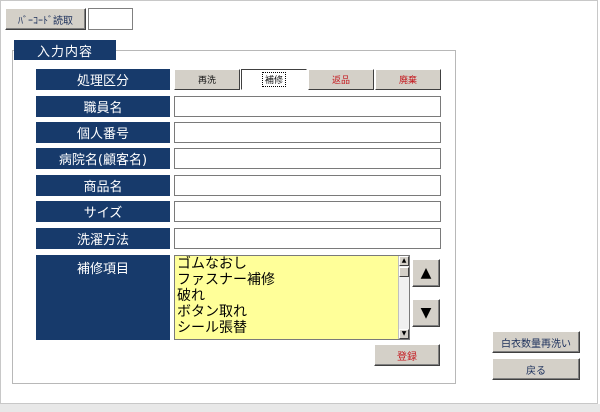 This screenshot has width=600, height=412. I want to click on list-item: ファスナー補修, so click(292, 280).